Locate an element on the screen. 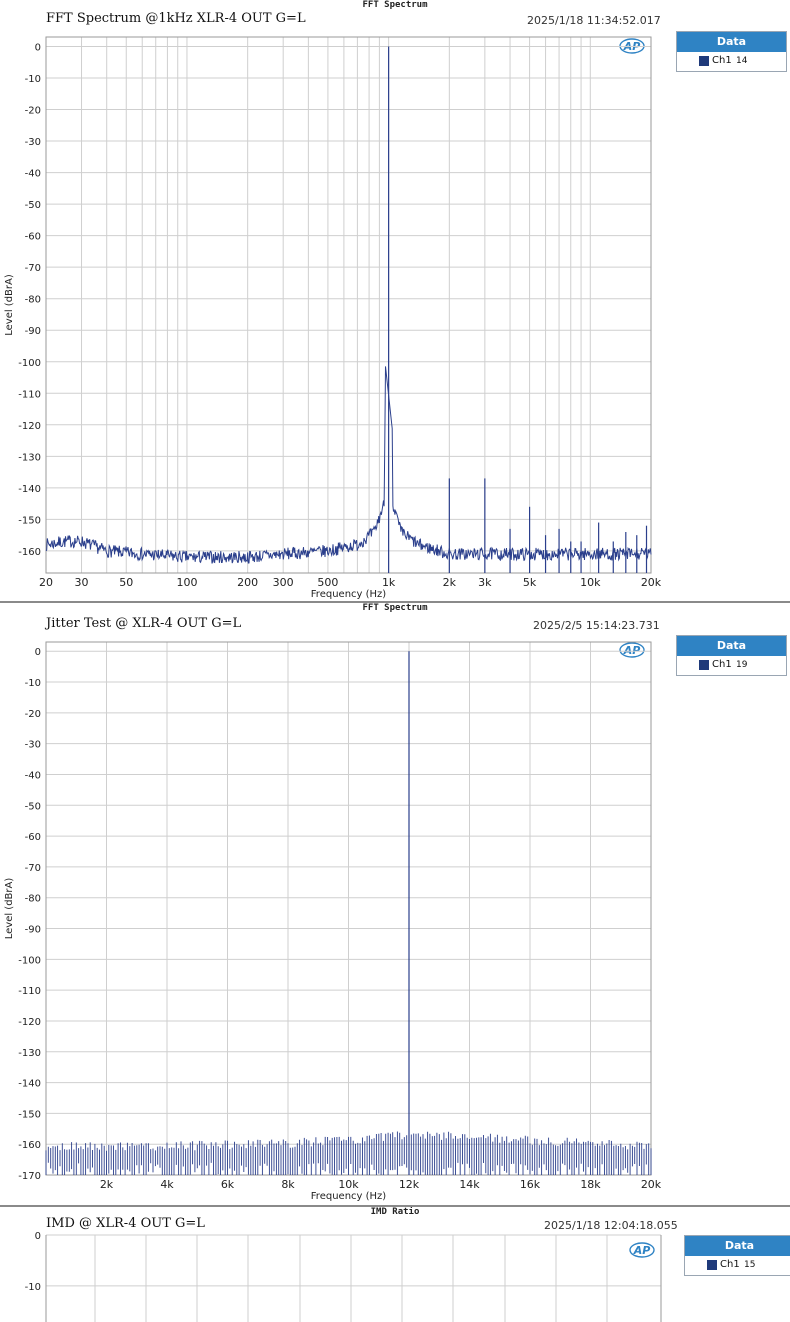 The width and height of the screenshot is (790, 1322). x-tick-label: 4k is located at coordinates (167, 1184).